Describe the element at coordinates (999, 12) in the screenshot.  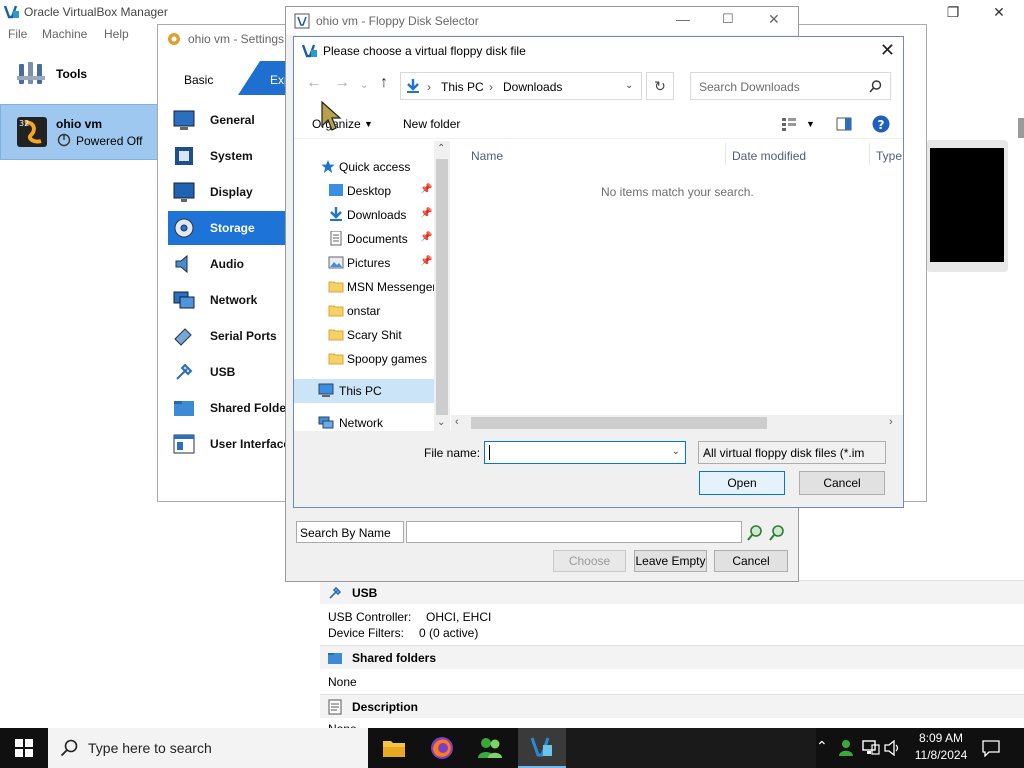
I see `manager-close-button: ✕` at that location.